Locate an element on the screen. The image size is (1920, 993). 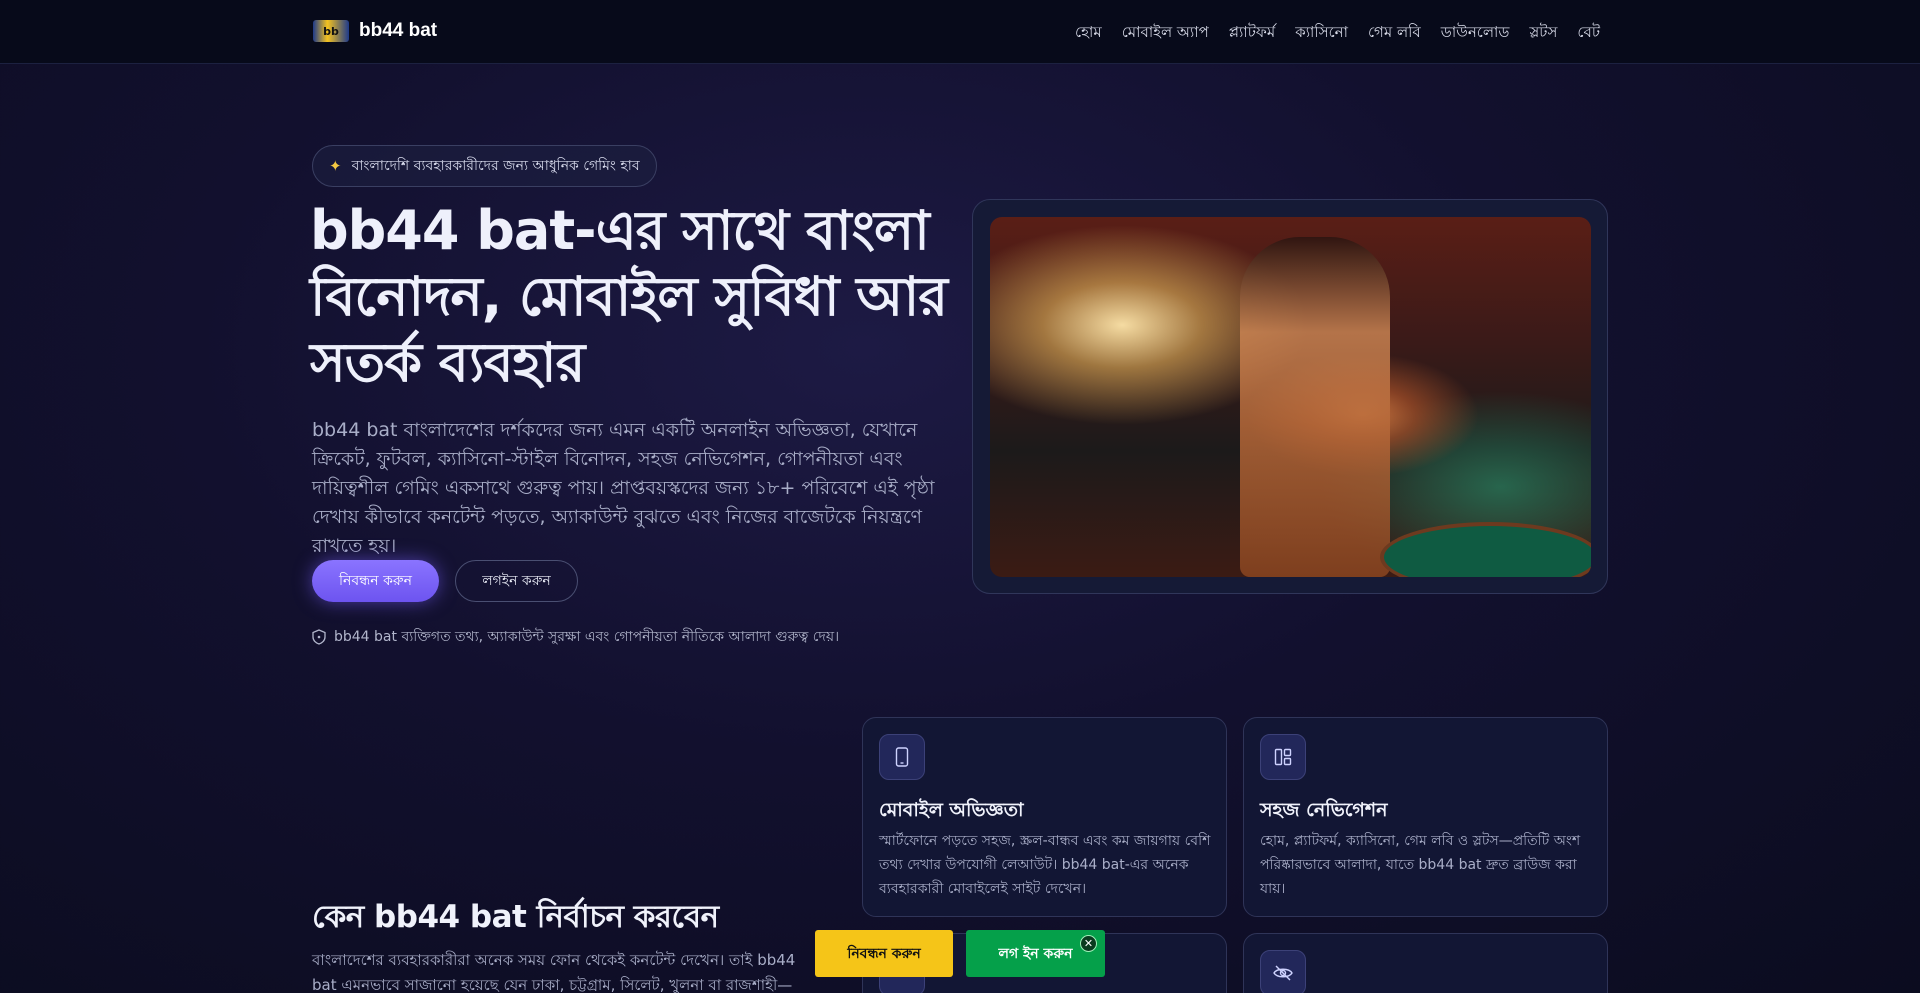
hero-image-figure is located at coordinates (1315, 407).